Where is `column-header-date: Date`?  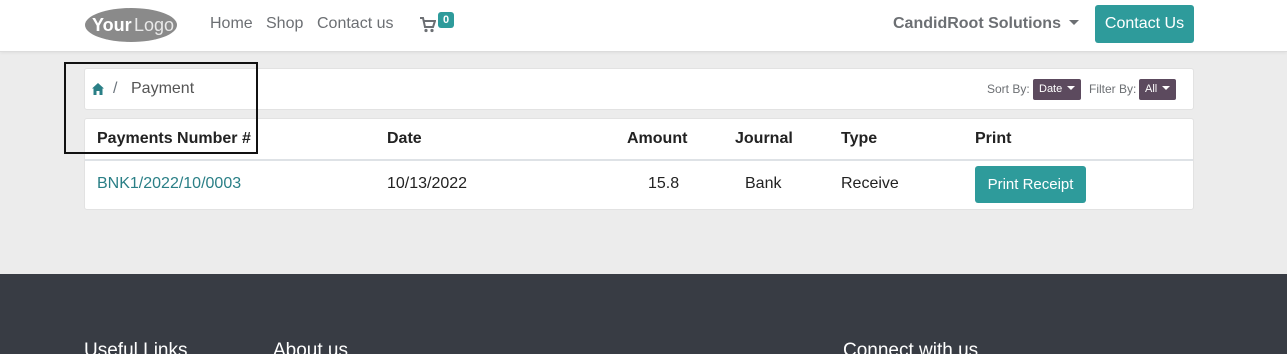 column-header-date: Date is located at coordinates (404, 138).